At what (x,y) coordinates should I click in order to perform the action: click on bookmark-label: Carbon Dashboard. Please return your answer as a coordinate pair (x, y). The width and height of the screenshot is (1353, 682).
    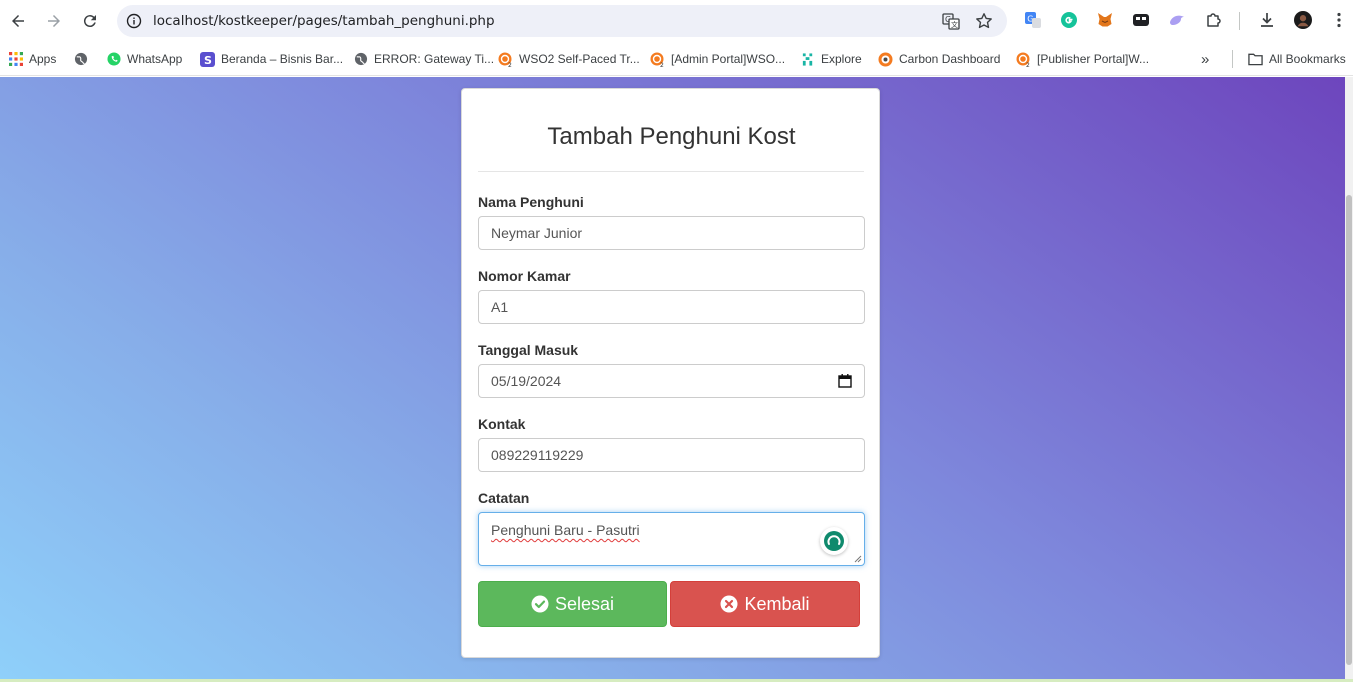
    Looking at the image, I should click on (950, 59).